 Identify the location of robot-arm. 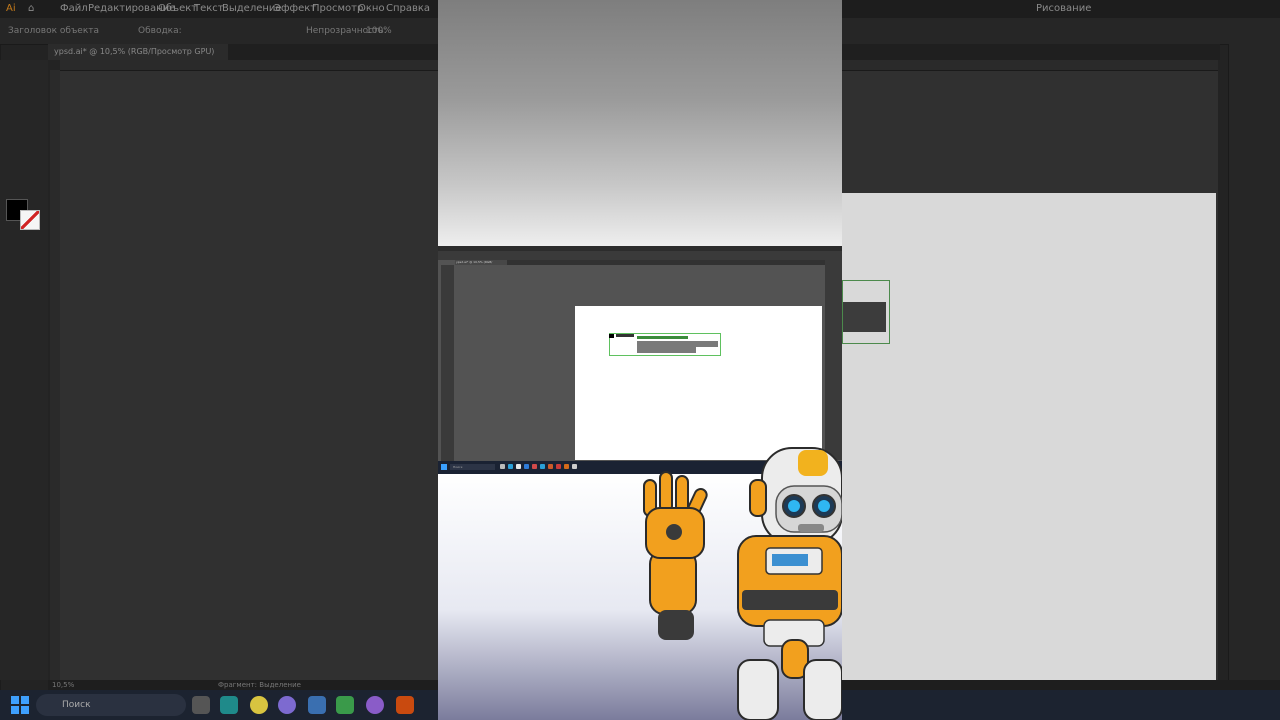
(675, 555).